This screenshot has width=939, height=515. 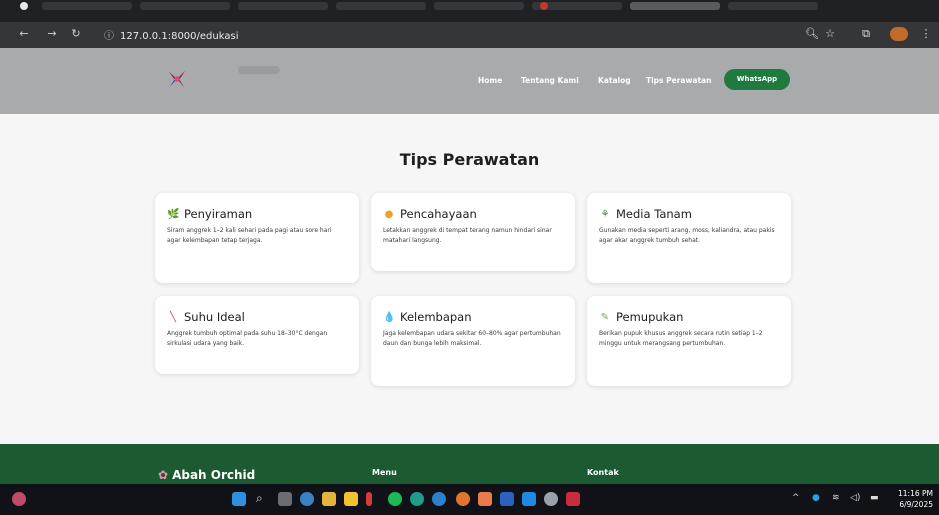 What do you see at coordinates (603, 472) in the screenshot?
I see `footer-contact-heading: Kontak` at bounding box center [603, 472].